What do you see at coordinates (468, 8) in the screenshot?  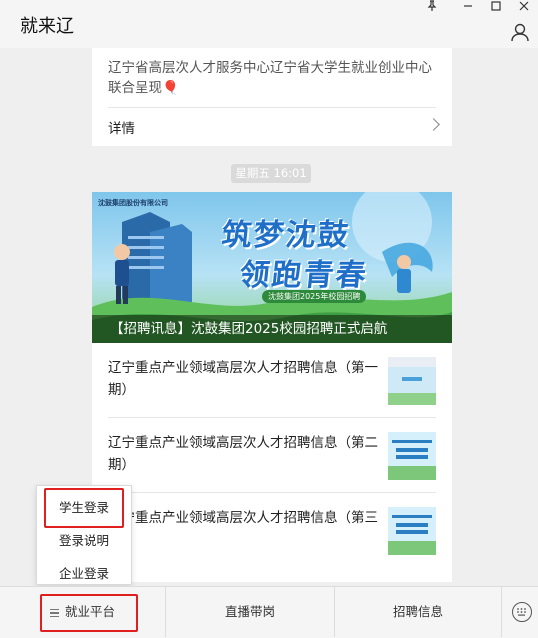 I see `minimize-icon` at bounding box center [468, 8].